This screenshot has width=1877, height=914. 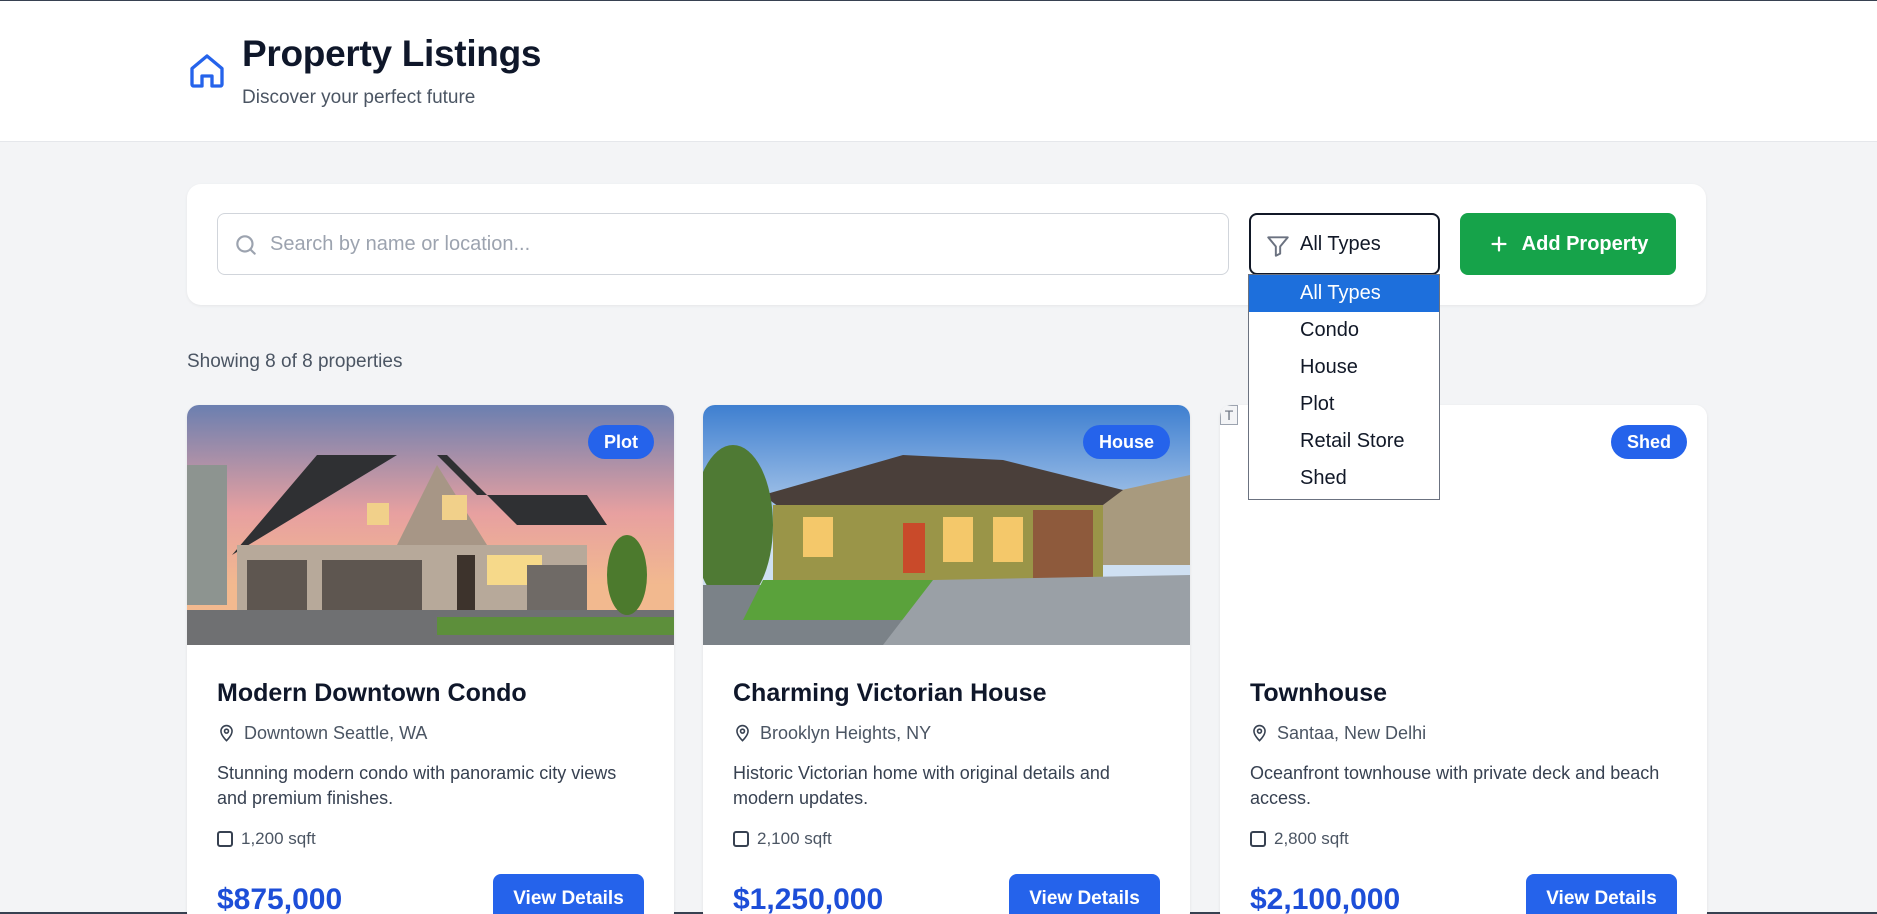 I want to click on property-area: 1,200 sqft, so click(x=266, y=839).